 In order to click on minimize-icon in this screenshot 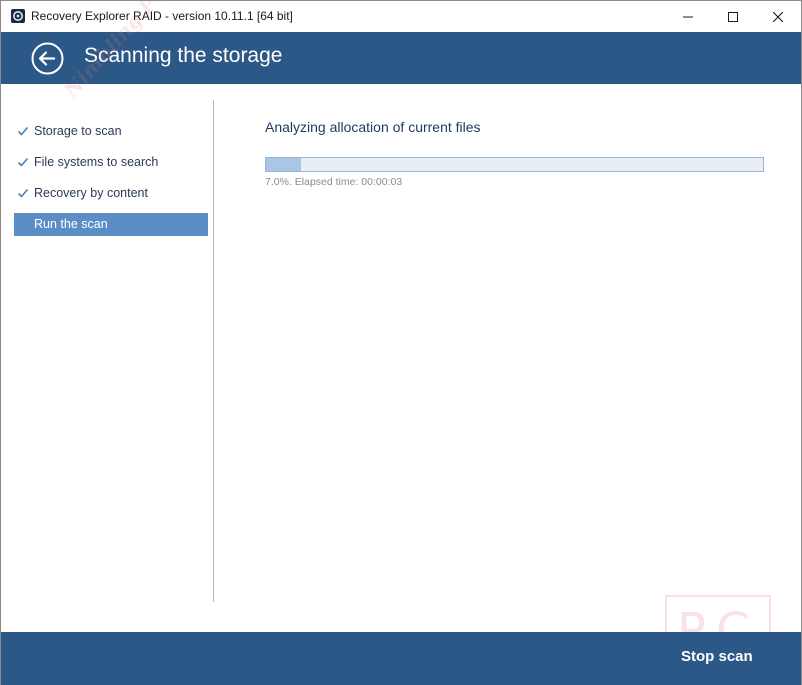, I will do `click(688, 16)`.